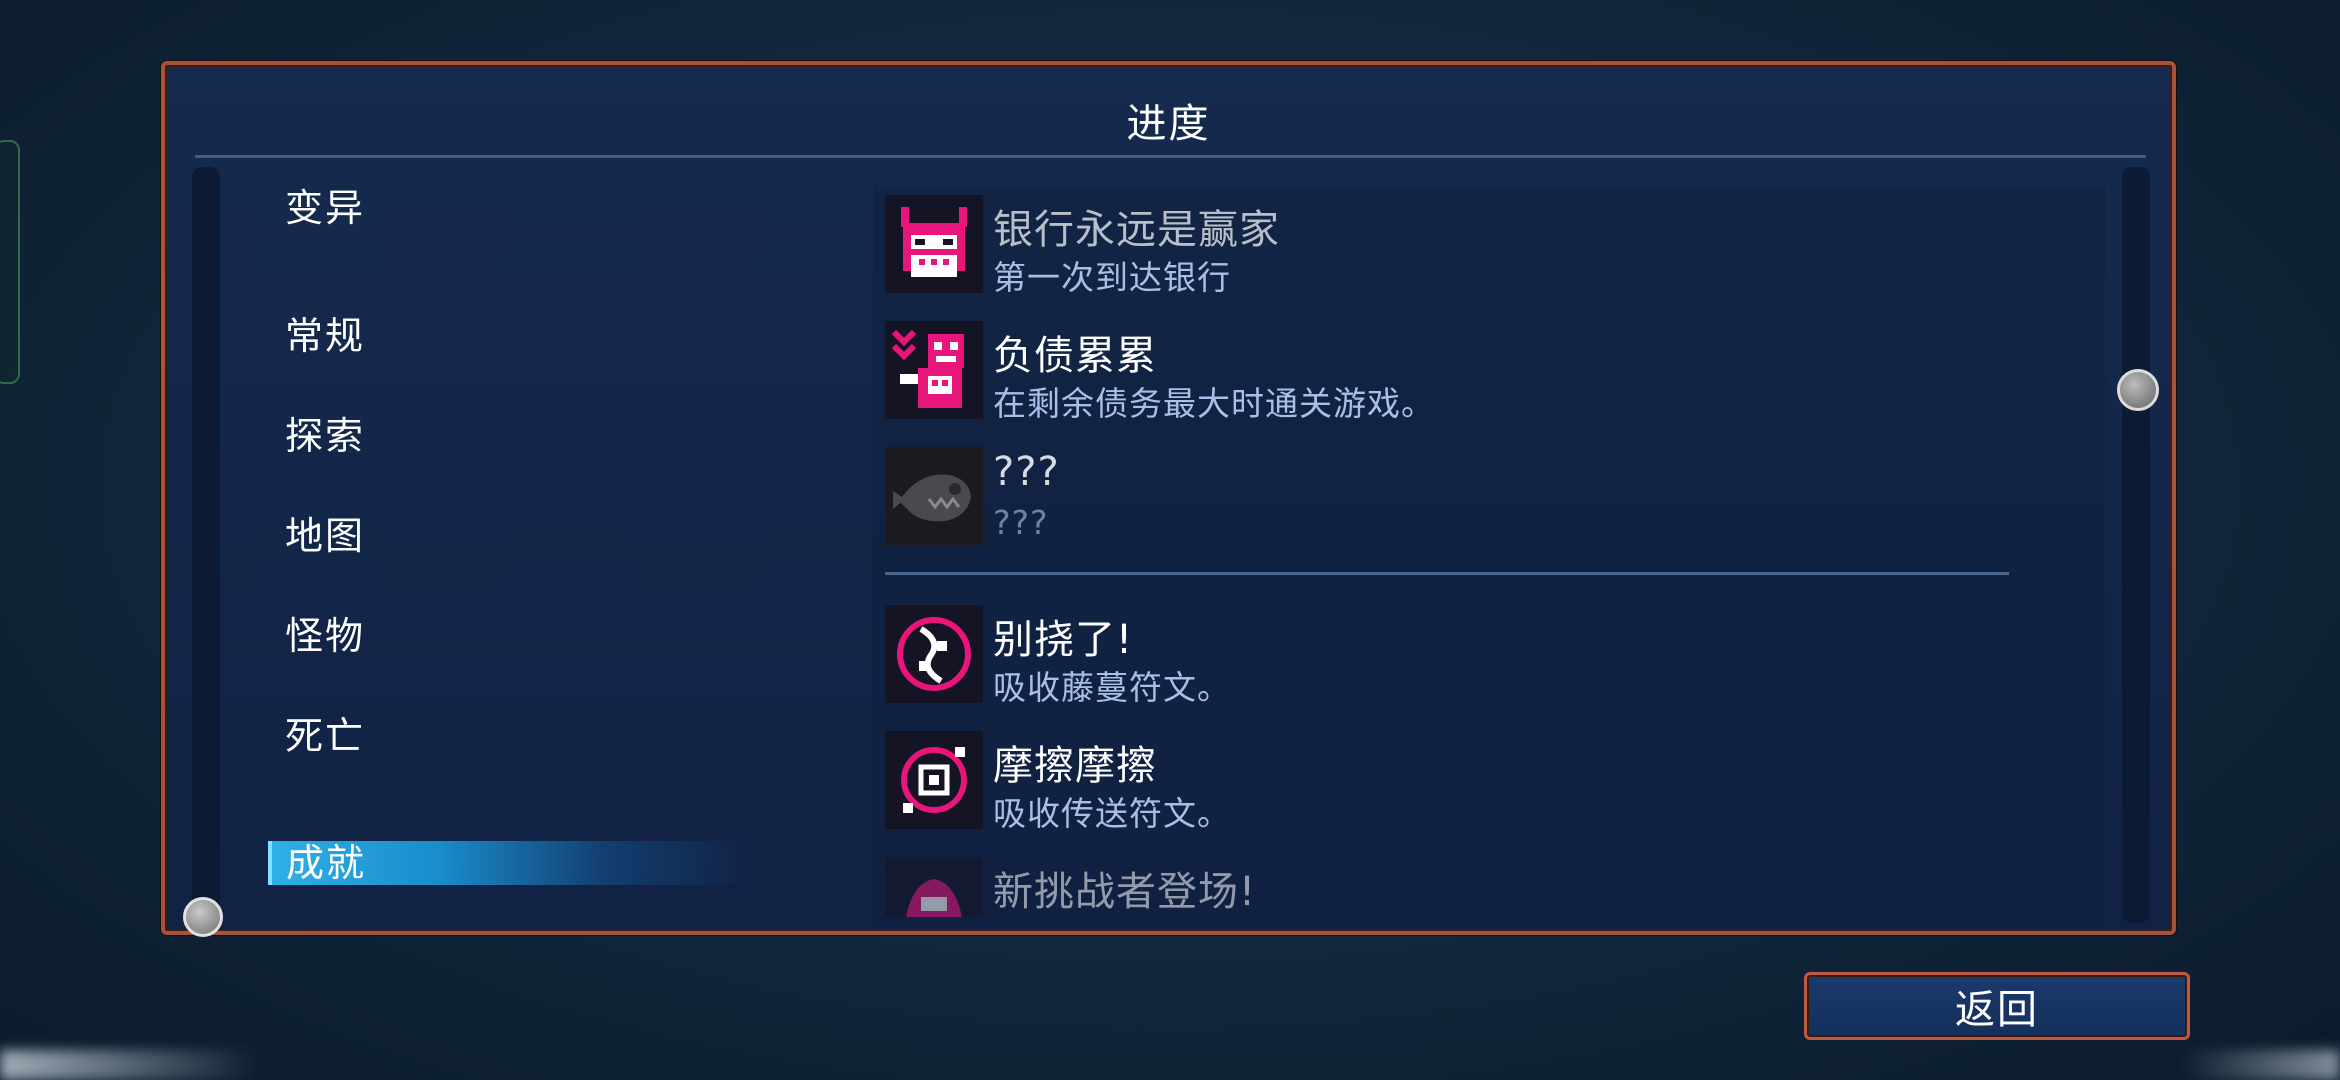  What do you see at coordinates (1168, 124) in the screenshot?
I see `page-title: 进度` at bounding box center [1168, 124].